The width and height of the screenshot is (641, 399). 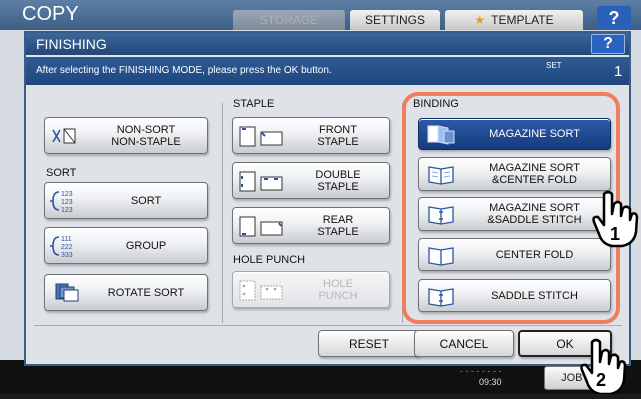 What do you see at coordinates (71, 44) in the screenshot?
I see `dialog-title: FINISHING` at bounding box center [71, 44].